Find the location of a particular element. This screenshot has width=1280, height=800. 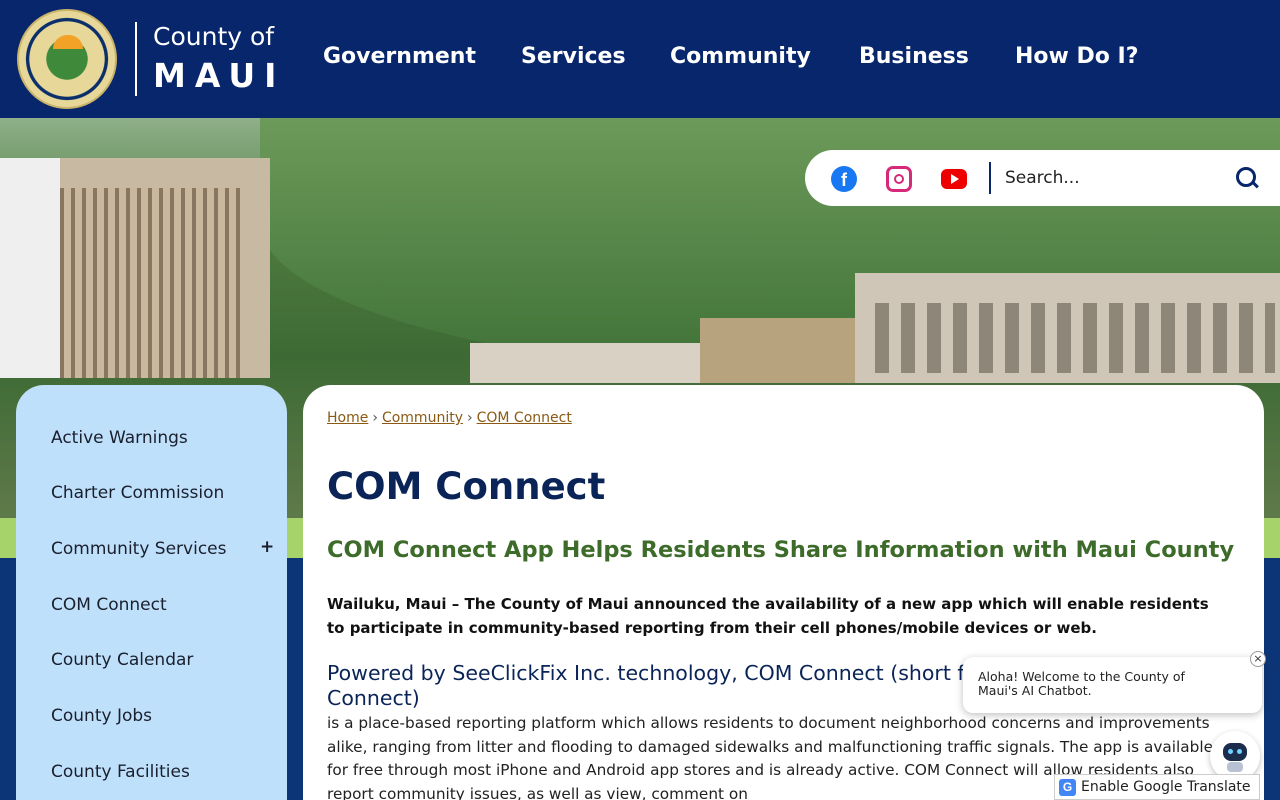

breadcrumb-home: Home is located at coordinates (347, 418).